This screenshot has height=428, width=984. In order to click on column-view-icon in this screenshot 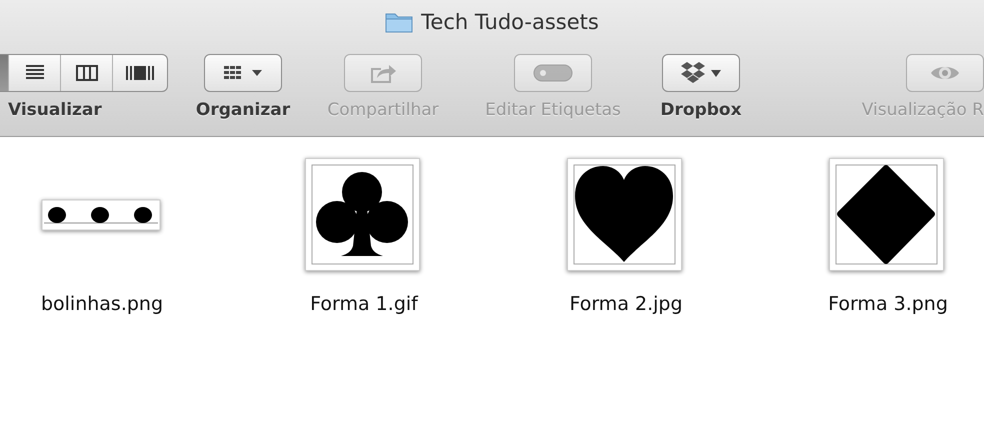, I will do `click(87, 73)`.